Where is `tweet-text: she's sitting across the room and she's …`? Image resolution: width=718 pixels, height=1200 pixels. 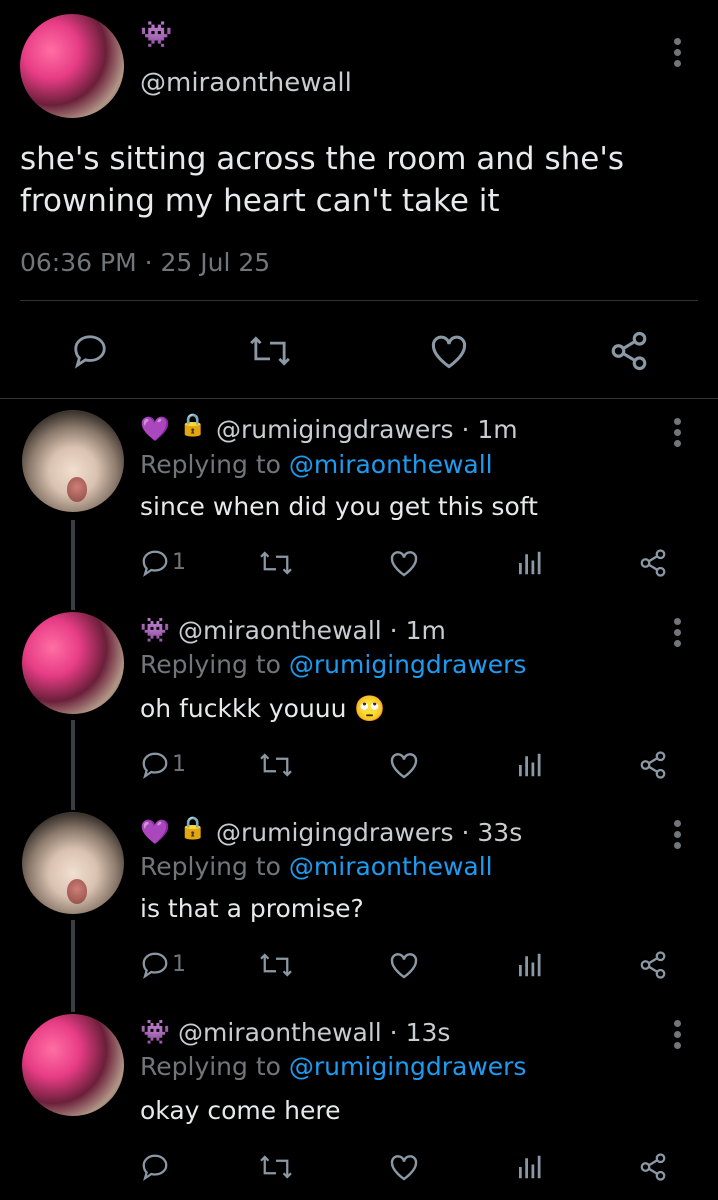
tweet-text: she's sitting across the room and she's … is located at coordinates (322, 180).